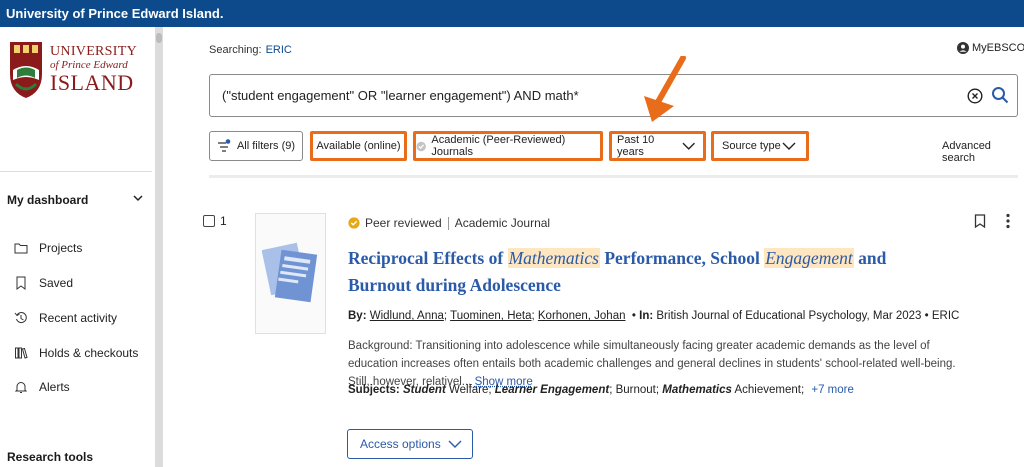 The image size is (1024, 467). Describe the element at coordinates (1000, 95) in the screenshot. I see `search-icon` at that location.